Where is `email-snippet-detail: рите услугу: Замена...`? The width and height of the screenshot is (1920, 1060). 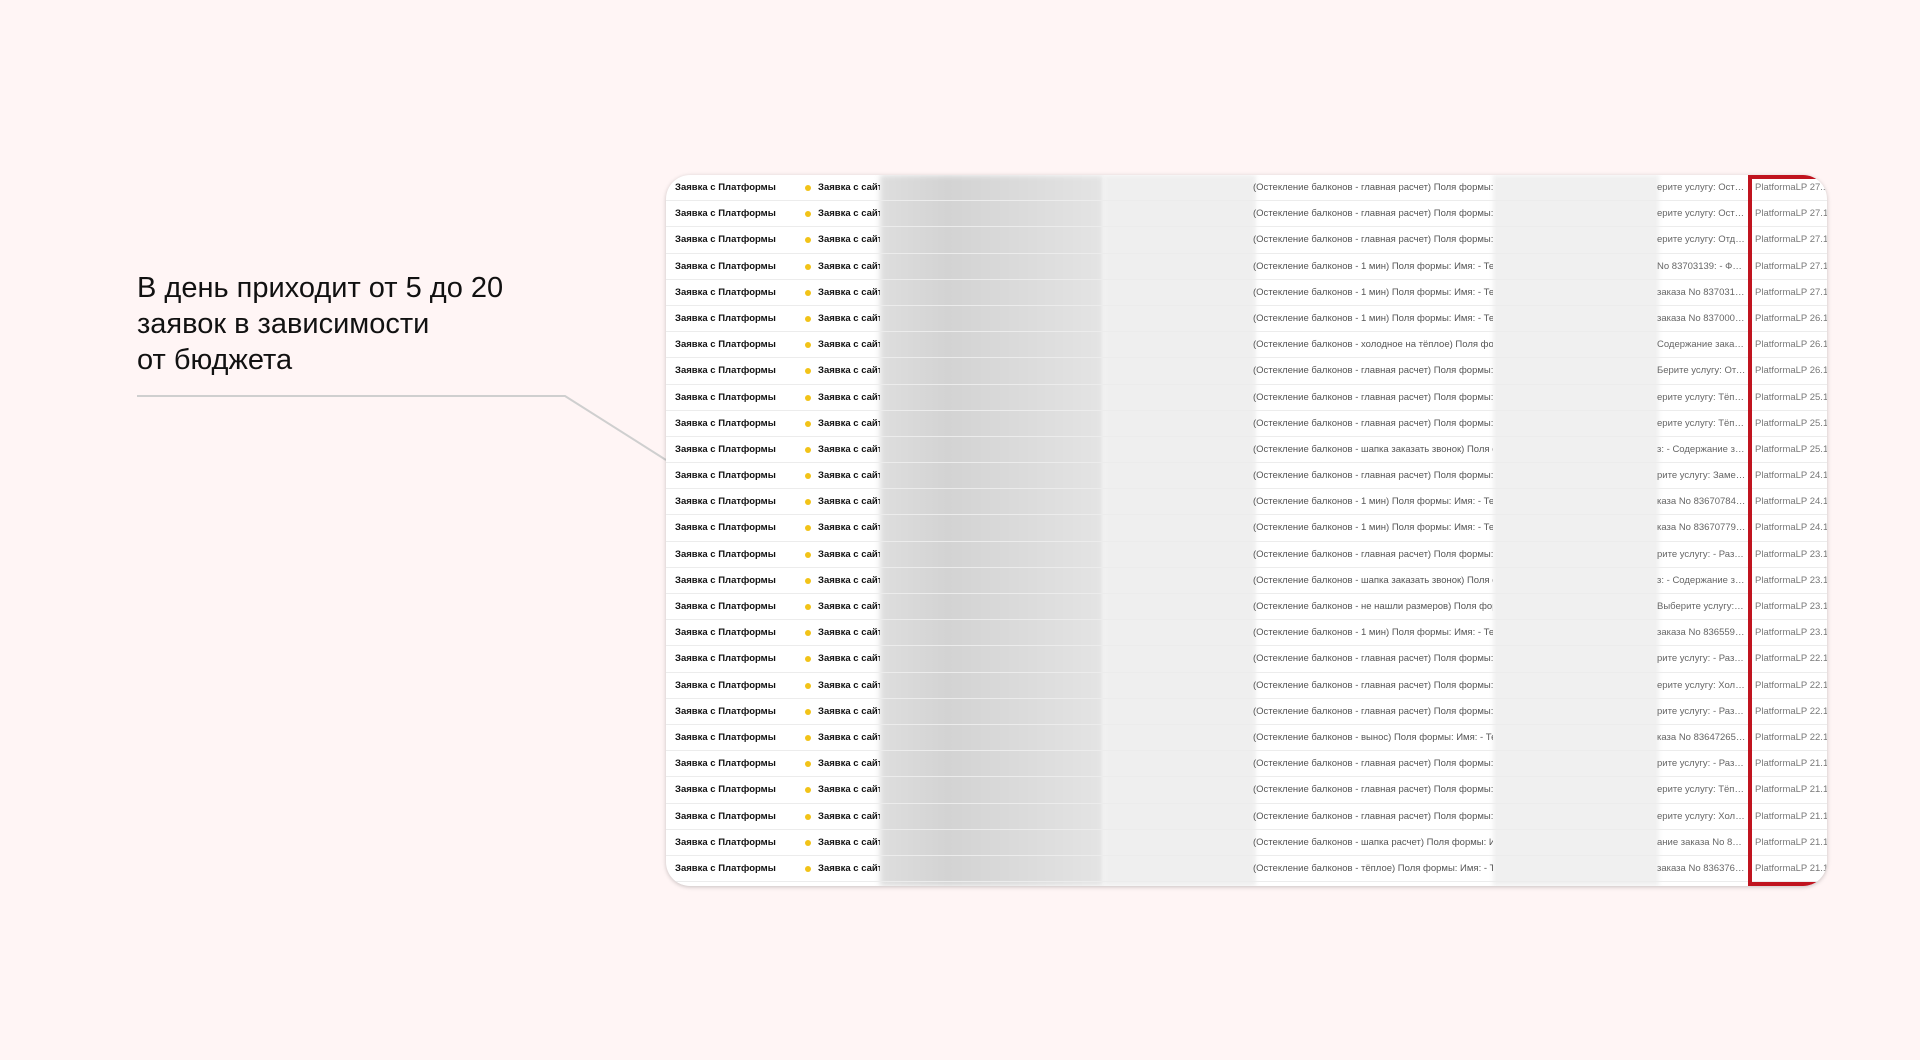 email-snippet-detail: рите услугу: Замена... is located at coordinates (1701, 476).